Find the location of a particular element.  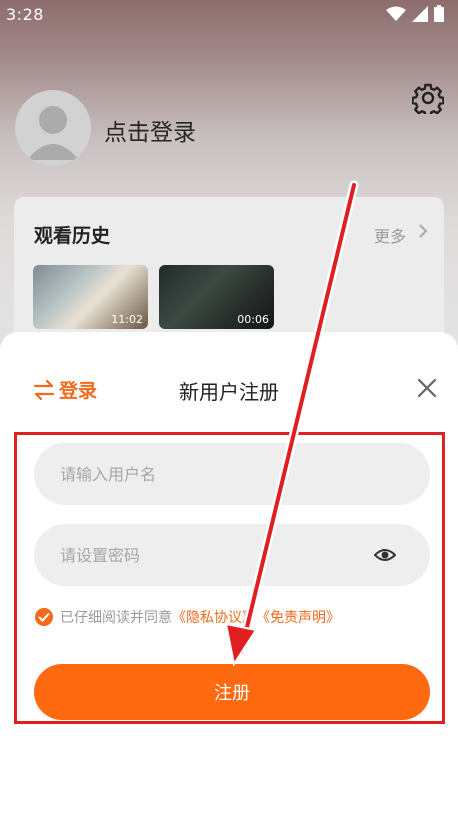

wifi-icon is located at coordinates (396, 13).